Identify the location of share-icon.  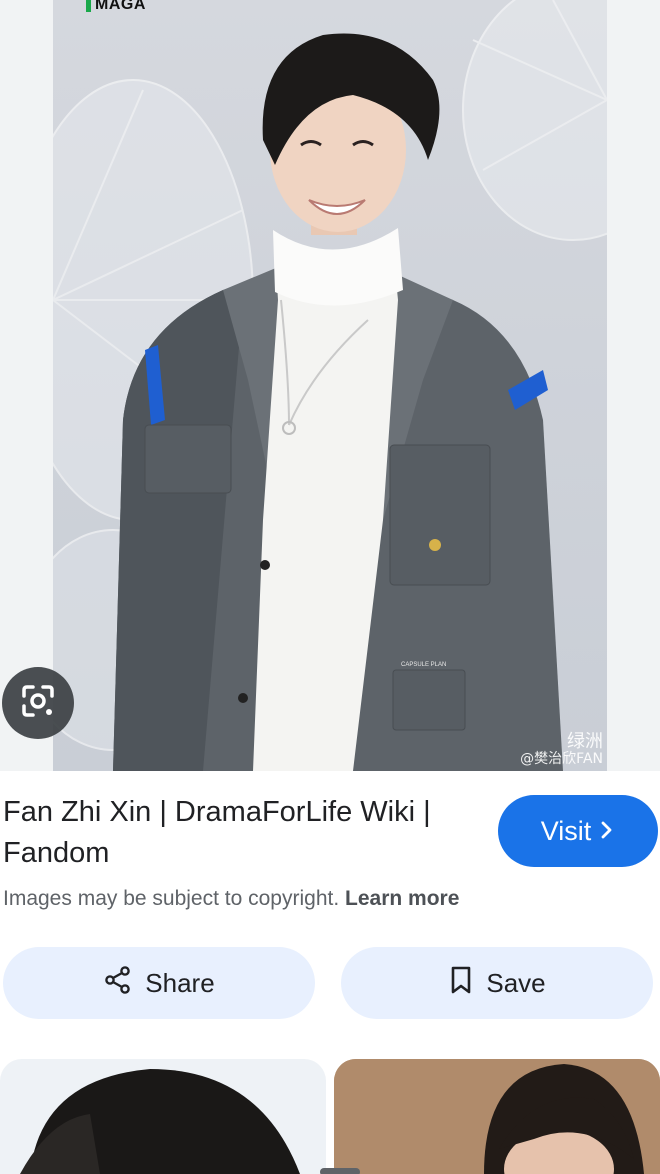
(118, 983).